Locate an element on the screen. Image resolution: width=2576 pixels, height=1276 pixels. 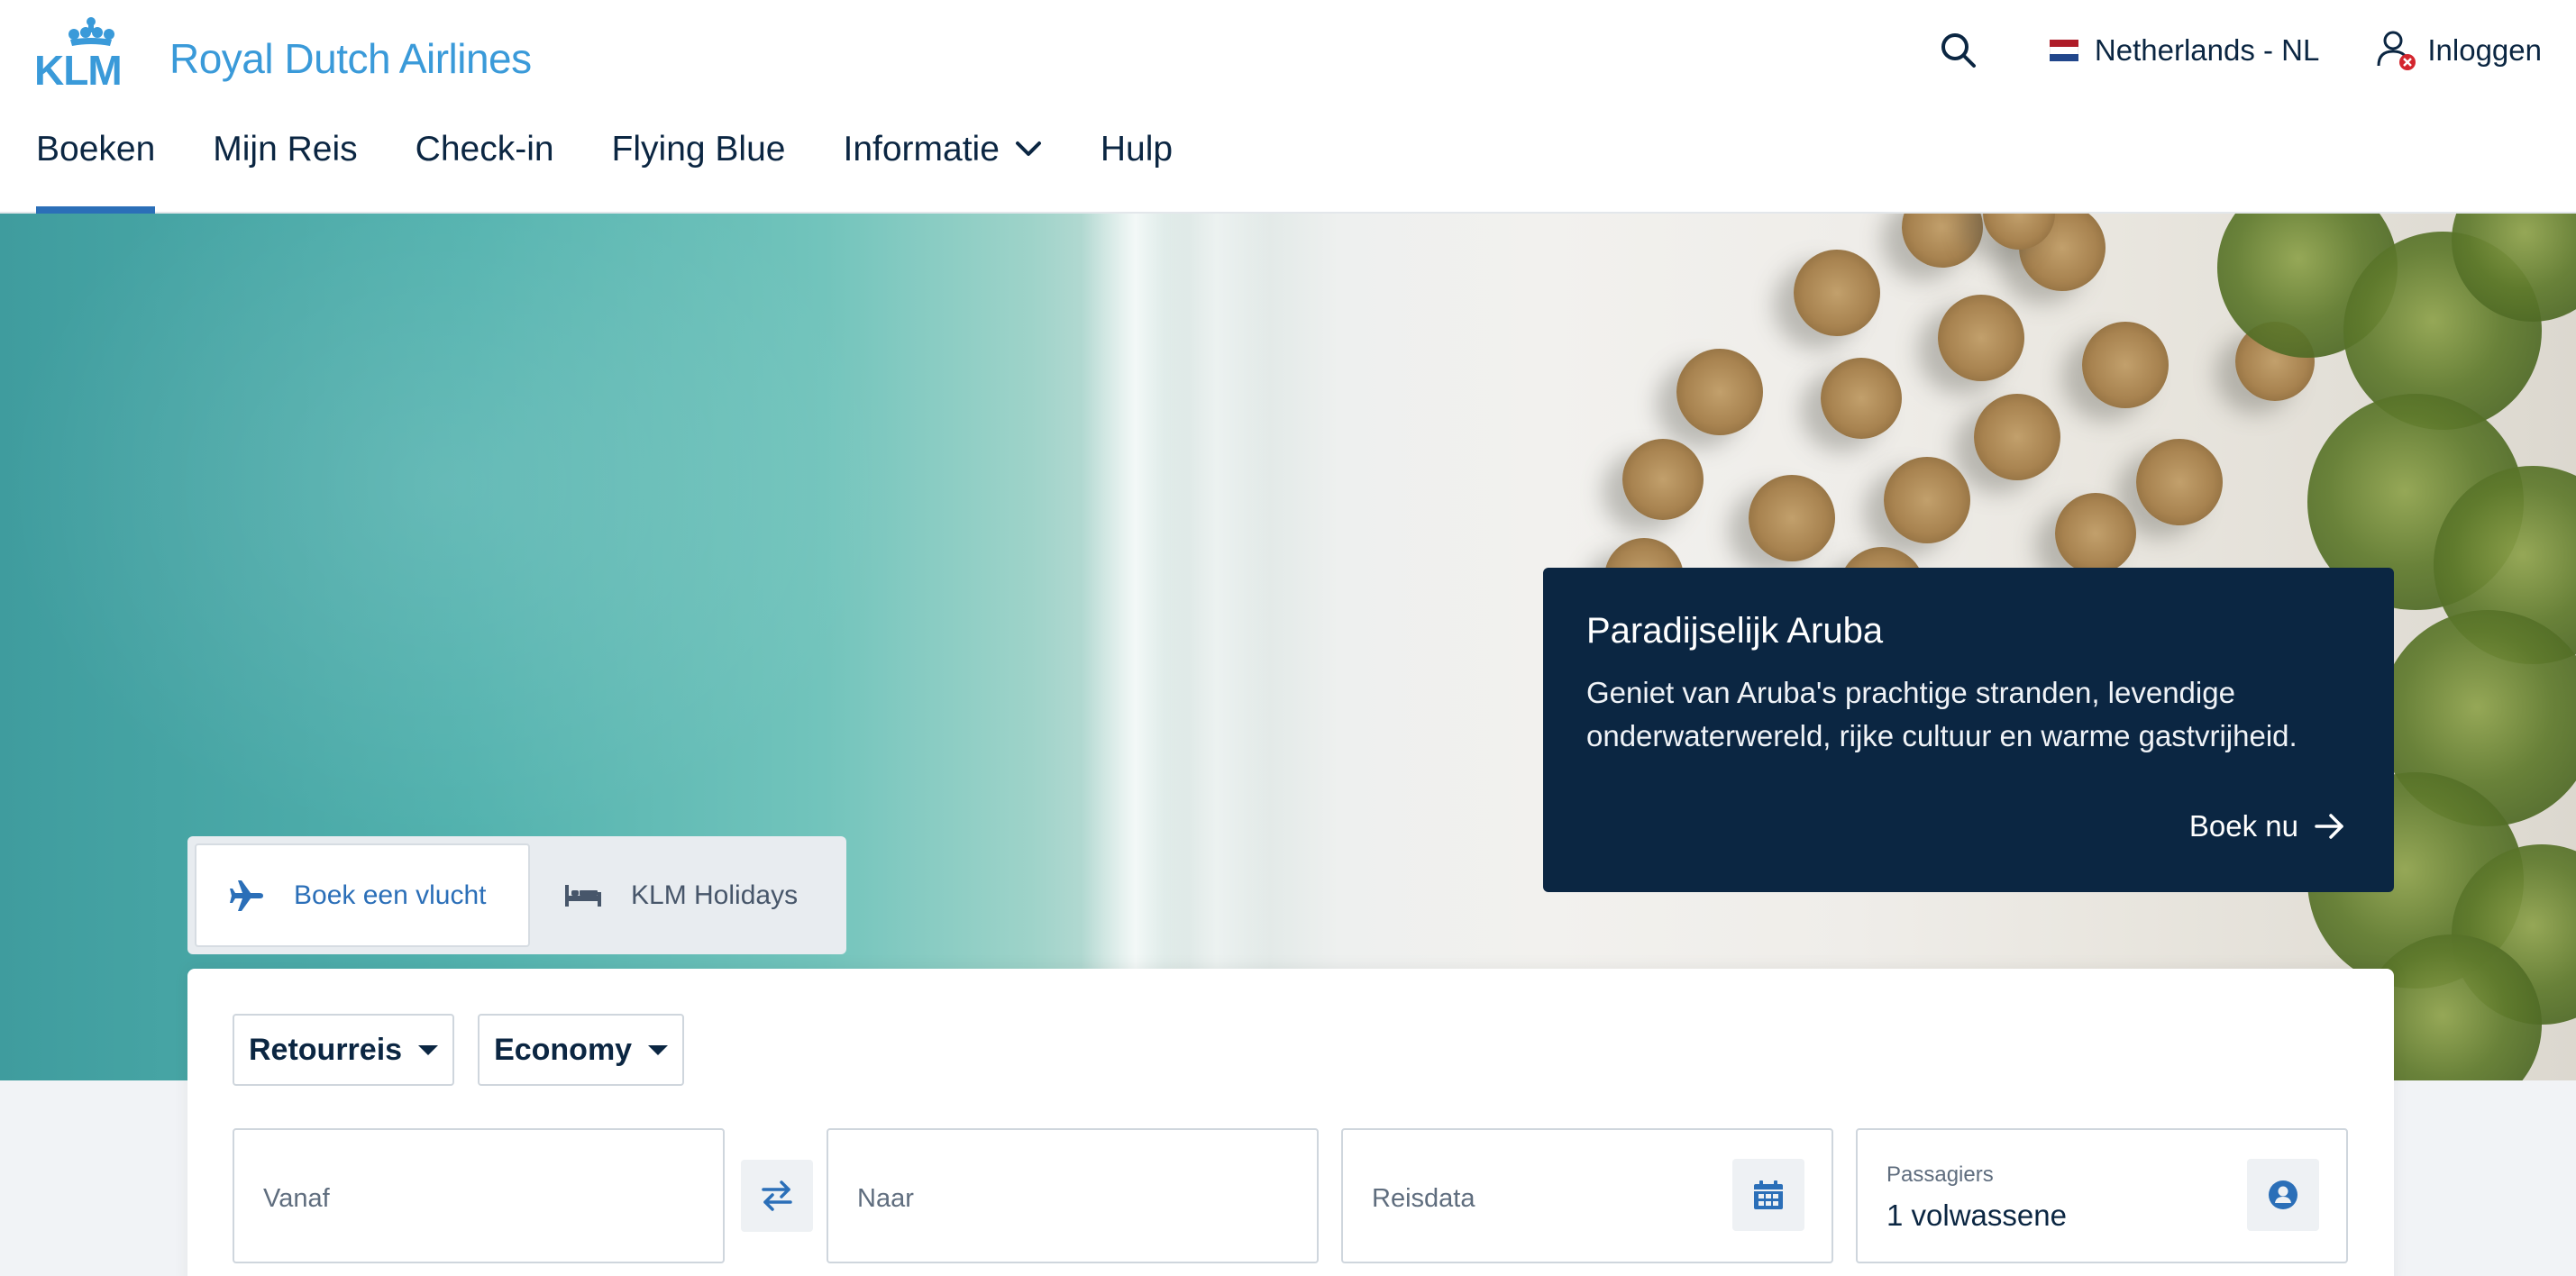
nav-item-flying-blue: Flying Blue is located at coordinates (699, 170).